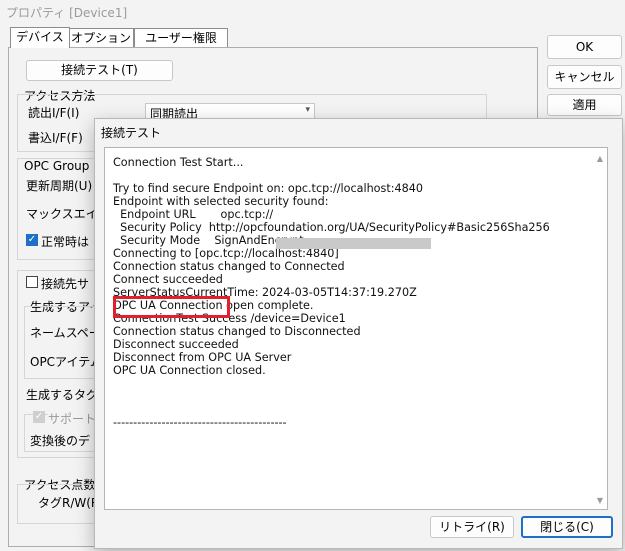 This screenshot has width=625, height=551. Describe the element at coordinates (99, 70) in the screenshot. I see `connect-test-button: 接続テスト(T)` at that location.